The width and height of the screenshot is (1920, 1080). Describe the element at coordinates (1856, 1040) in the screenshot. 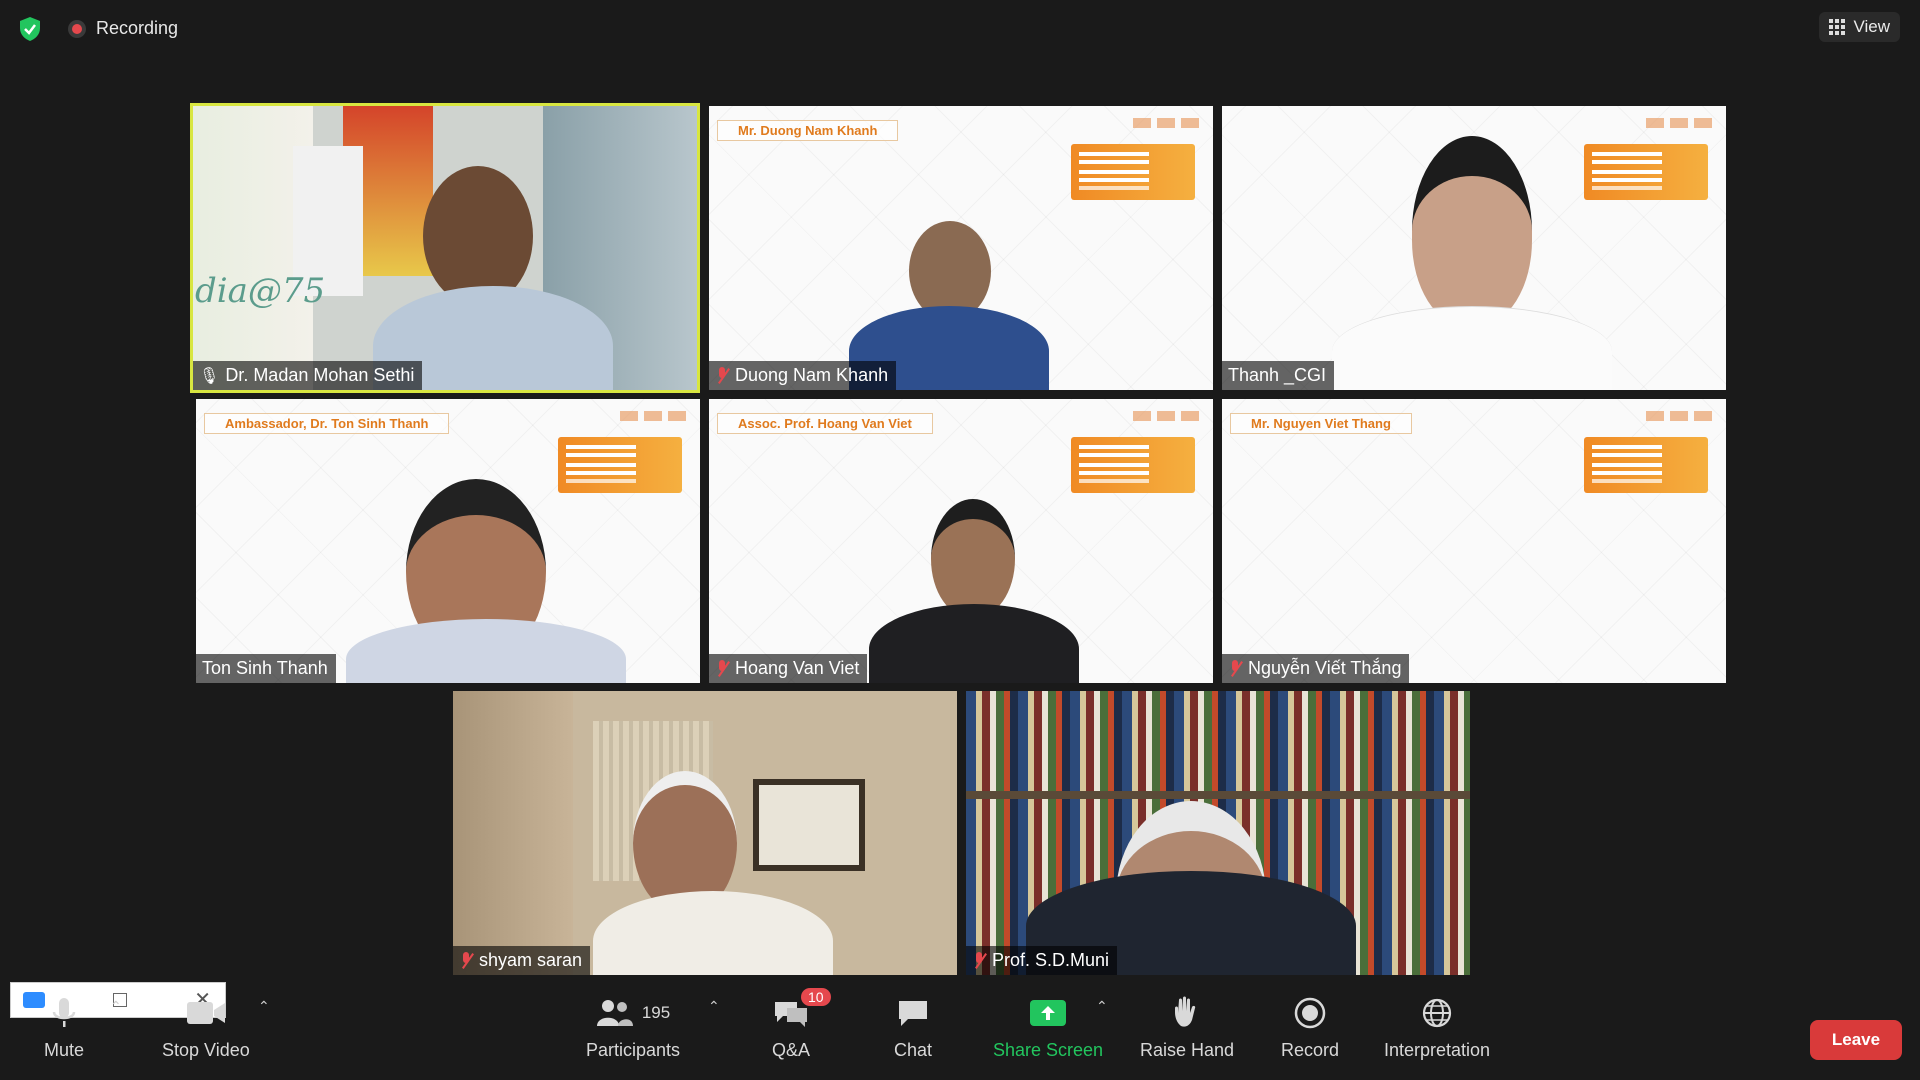

I see `leave-button: Leave` at that location.